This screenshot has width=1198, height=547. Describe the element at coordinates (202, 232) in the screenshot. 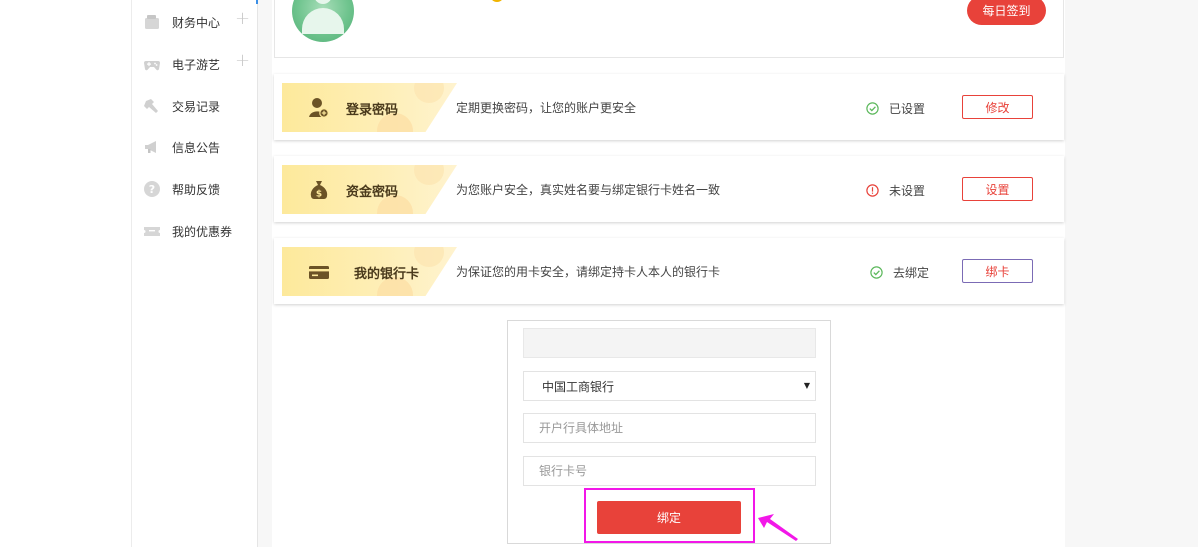

I see `sidebar-item-label: 我的优惠券` at that location.